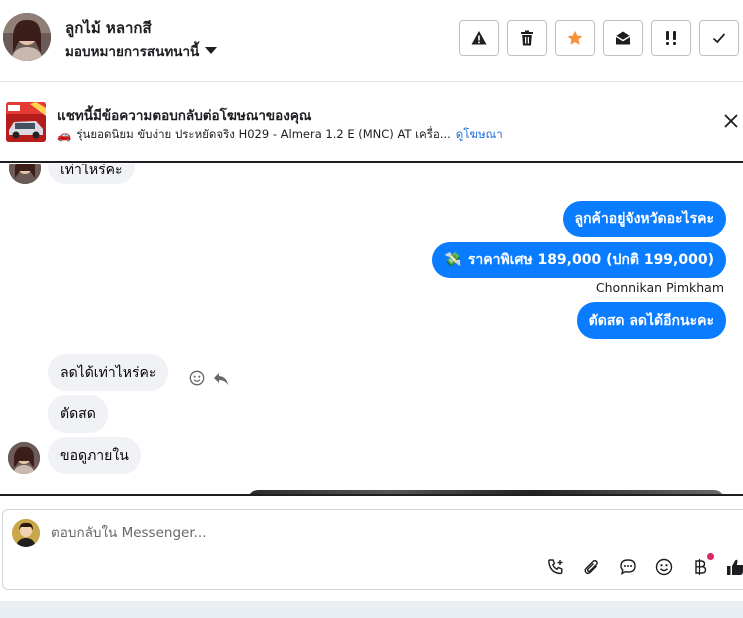 The width and height of the screenshot is (743, 618). Describe the element at coordinates (590, 260) in the screenshot. I see `message-text: ราคาพิเศษ 189,000 (ปกติ 199,000)` at that location.